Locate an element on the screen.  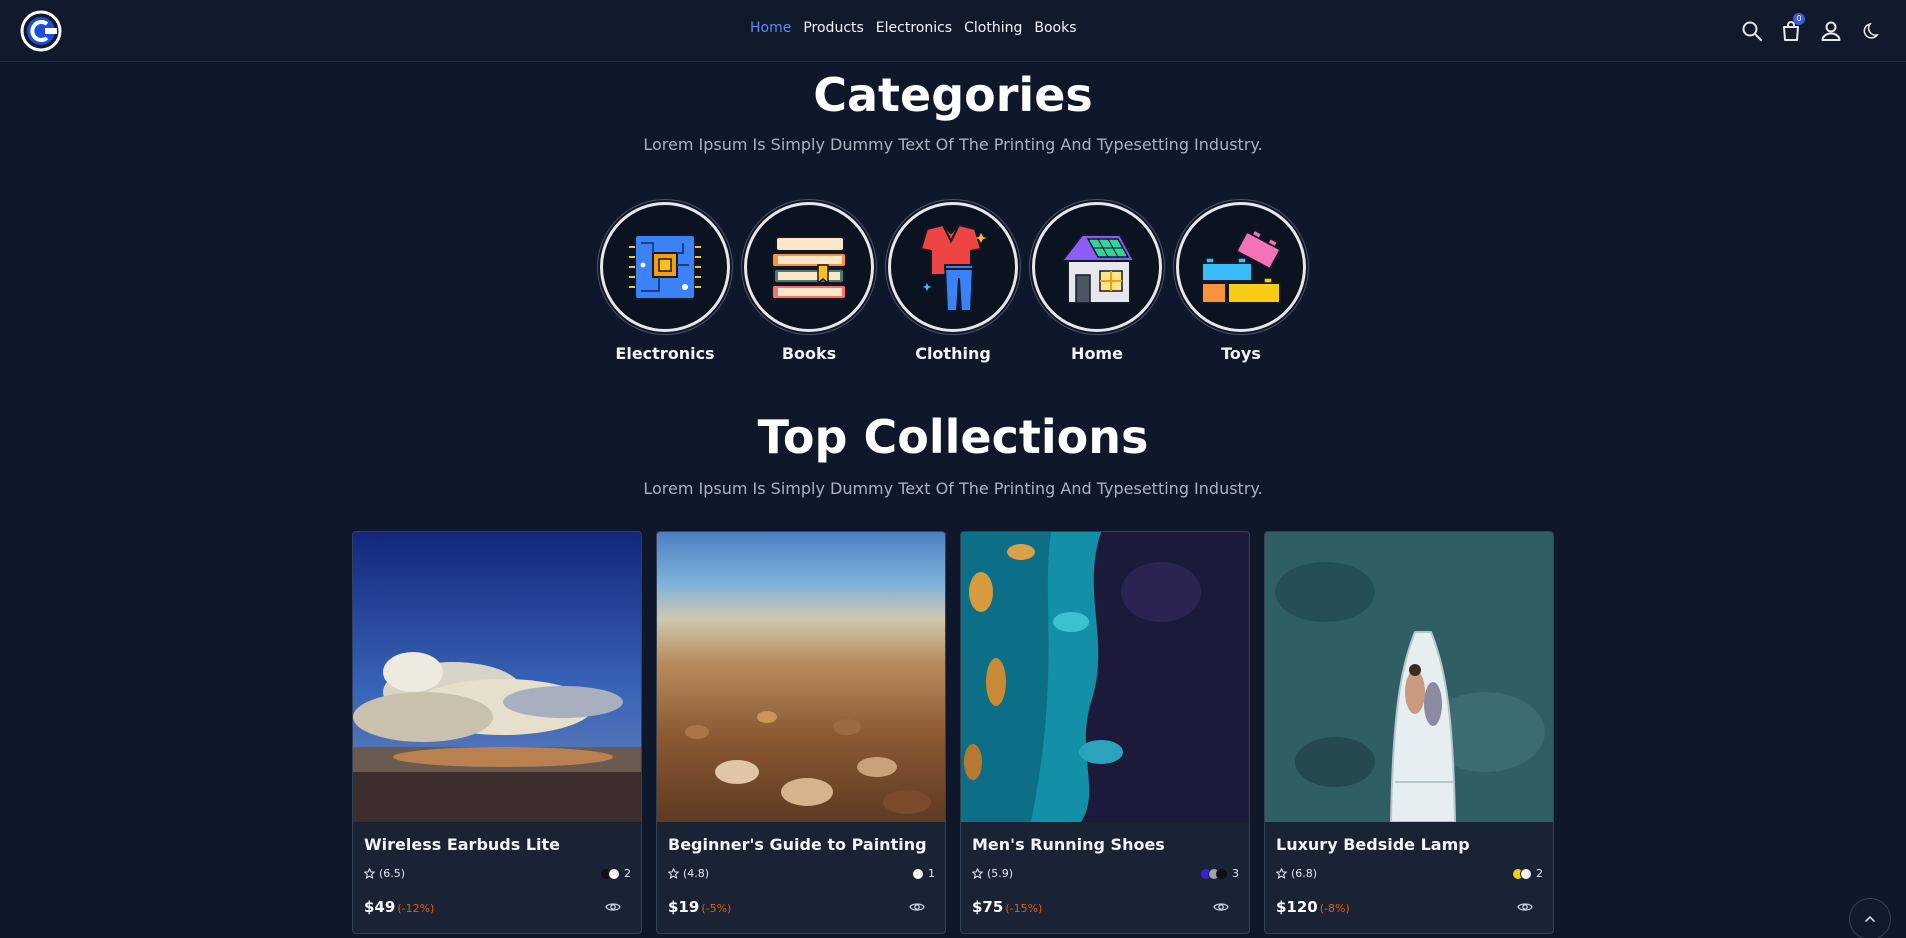
search-icon is located at coordinates (1752, 31).